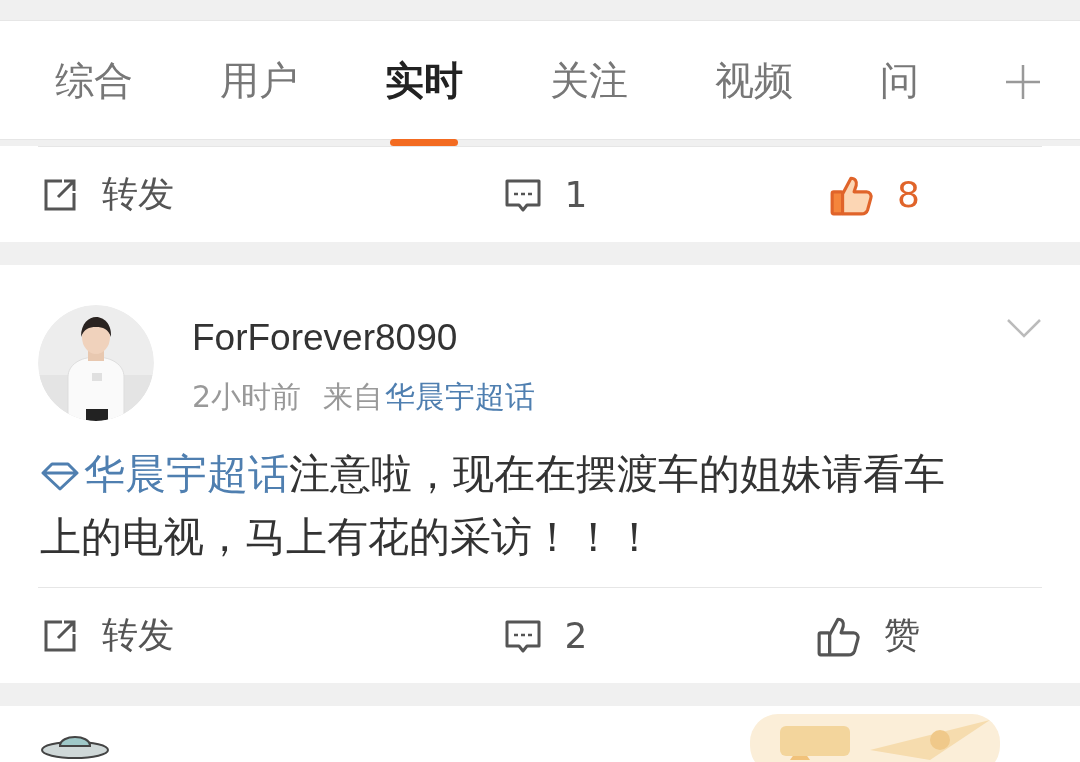 Image resolution: width=1080 pixels, height=762 pixels. Describe the element at coordinates (259, 80) in the screenshot. I see `tab: 用户` at that location.